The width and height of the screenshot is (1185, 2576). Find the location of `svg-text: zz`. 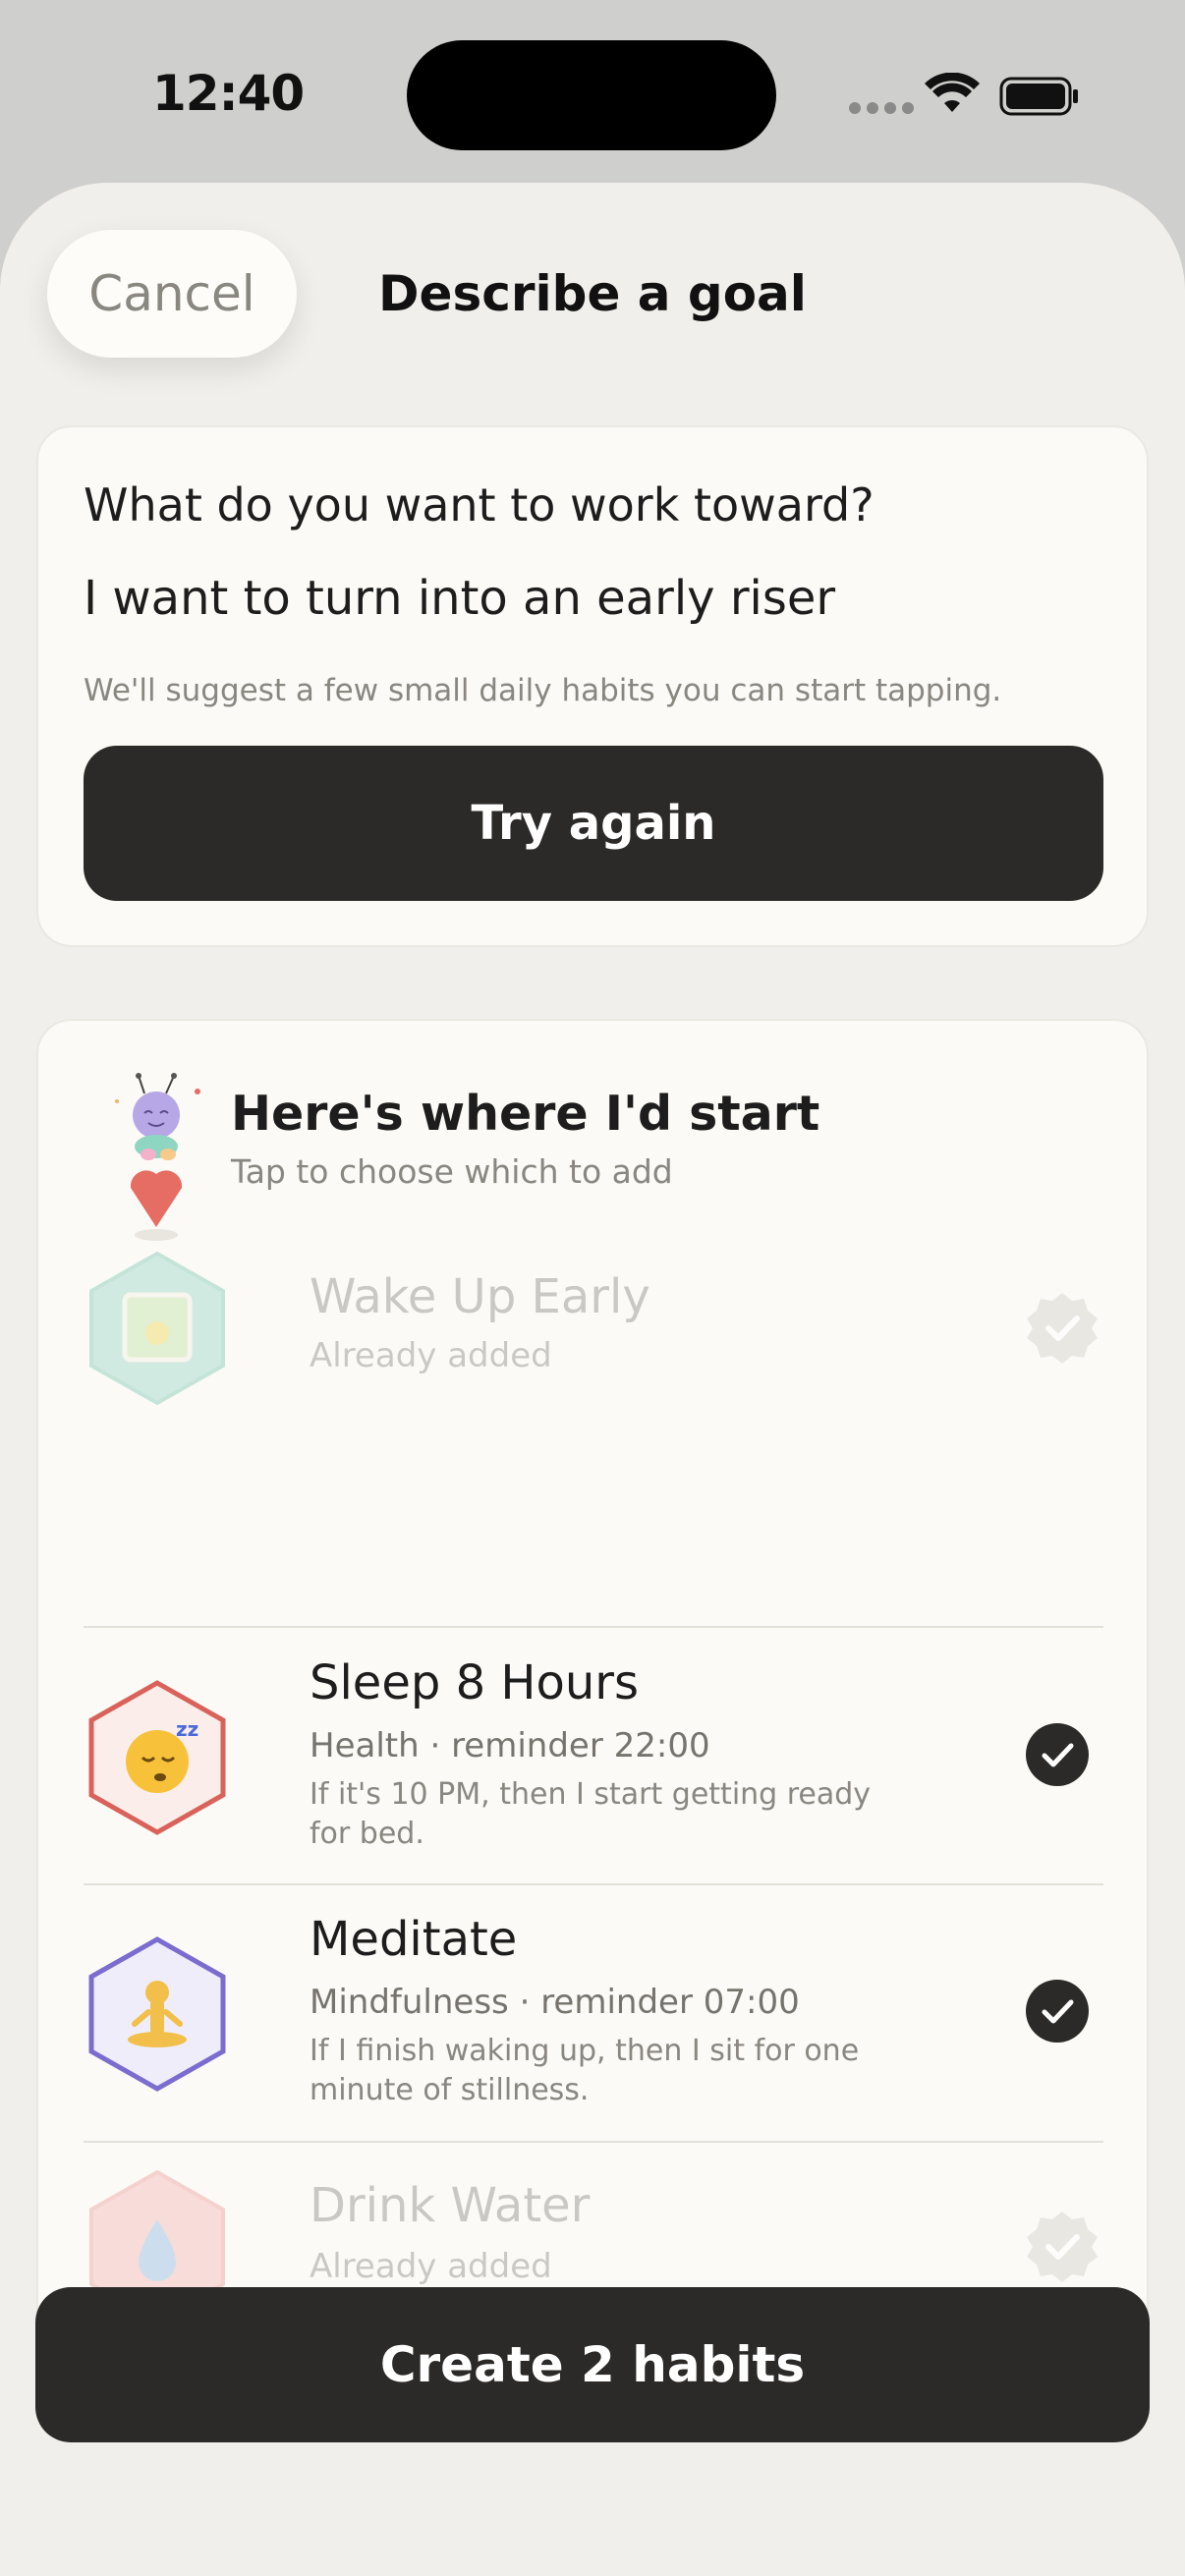

svg-text: zz is located at coordinates (187, 1729).